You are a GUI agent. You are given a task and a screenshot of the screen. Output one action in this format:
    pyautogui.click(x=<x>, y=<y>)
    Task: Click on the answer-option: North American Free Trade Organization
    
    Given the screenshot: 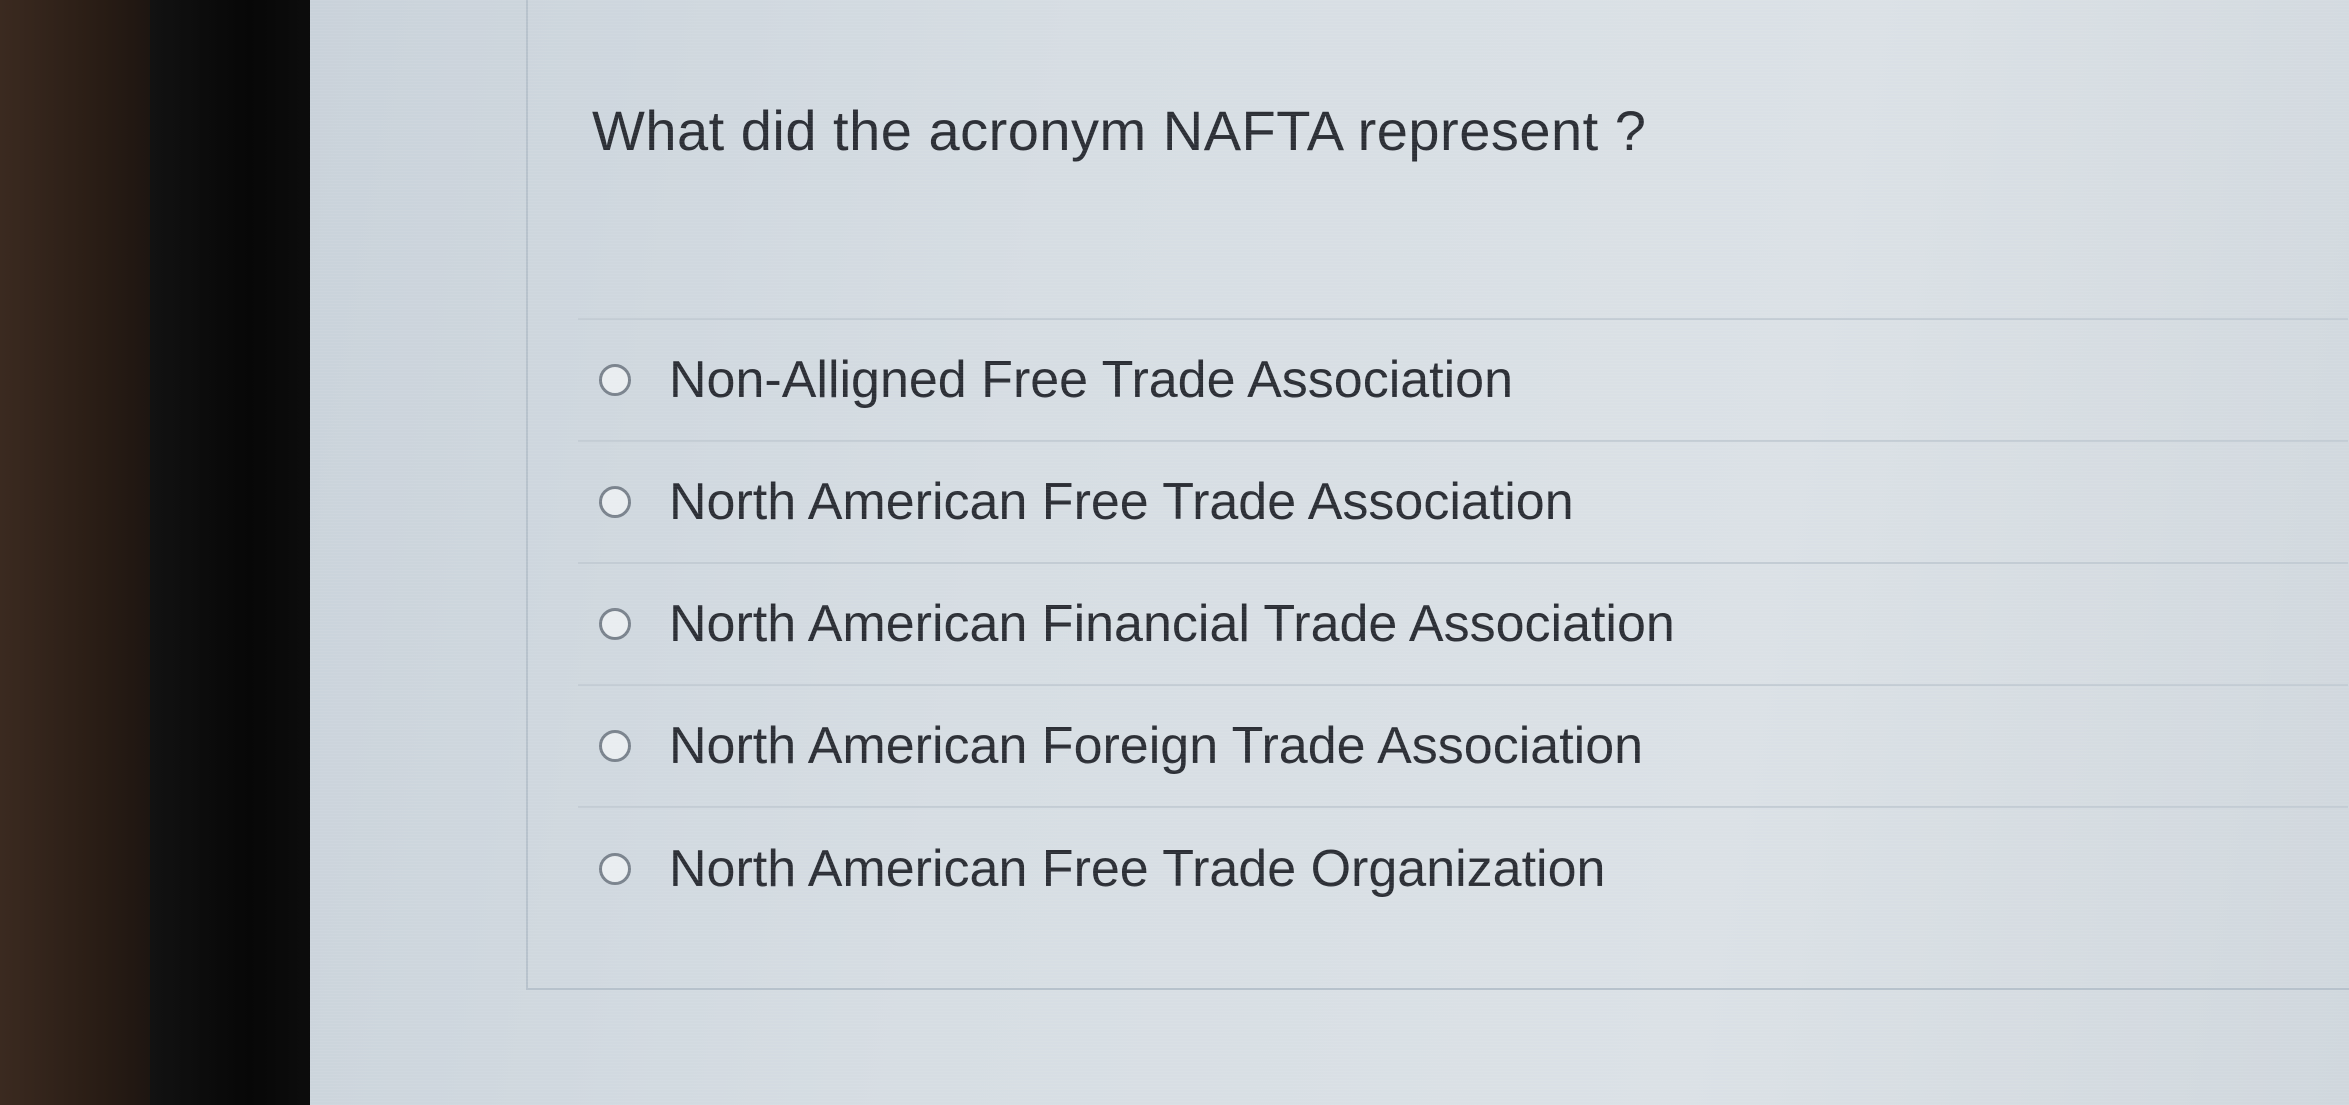 What is the action you would take?
    pyautogui.click(x=1463, y=869)
    